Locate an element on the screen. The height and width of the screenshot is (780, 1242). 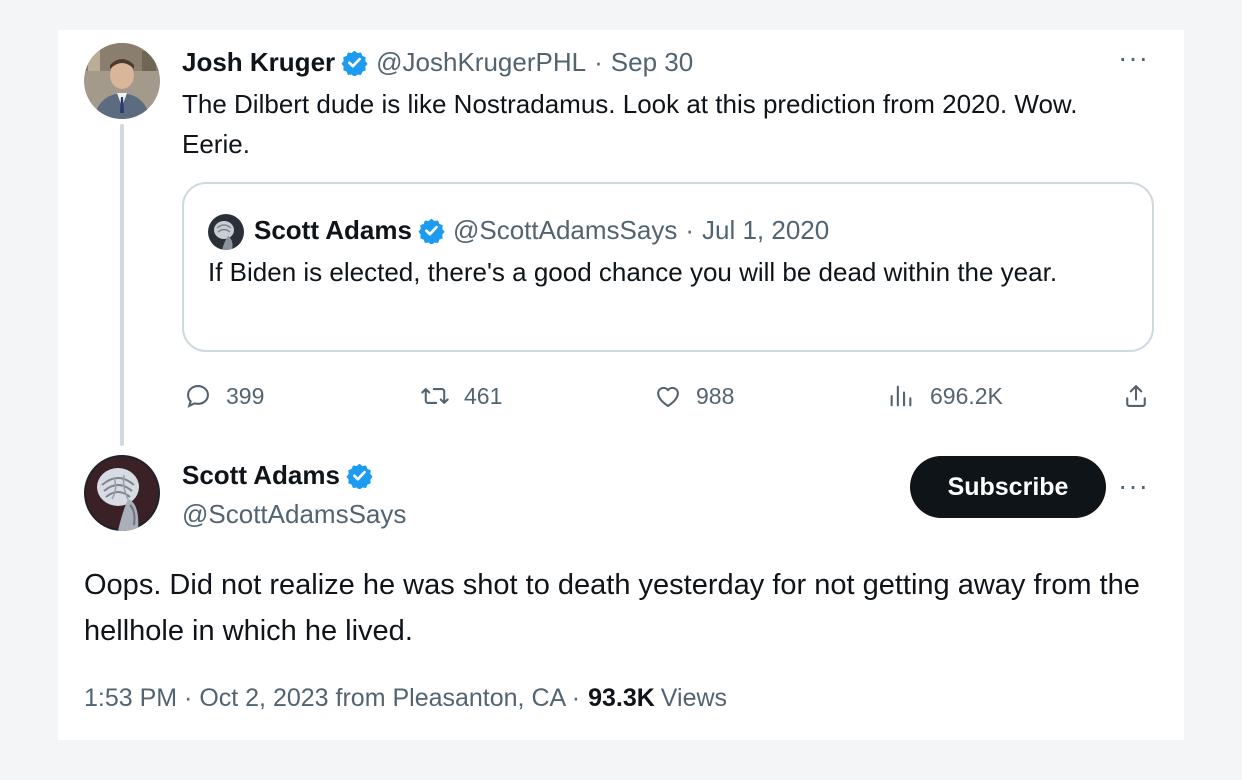
tweet1-date: Sep 30 is located at coordinates (652, 62).